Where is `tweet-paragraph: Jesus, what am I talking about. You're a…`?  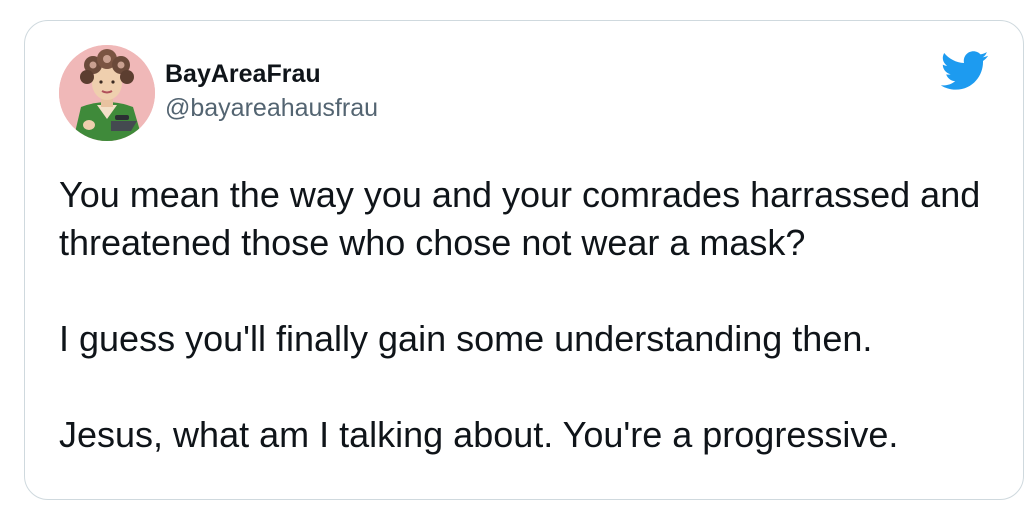
tweet-paragraph: Jesus, what am I talking about. You're a… is located at coordinates (479, 434).